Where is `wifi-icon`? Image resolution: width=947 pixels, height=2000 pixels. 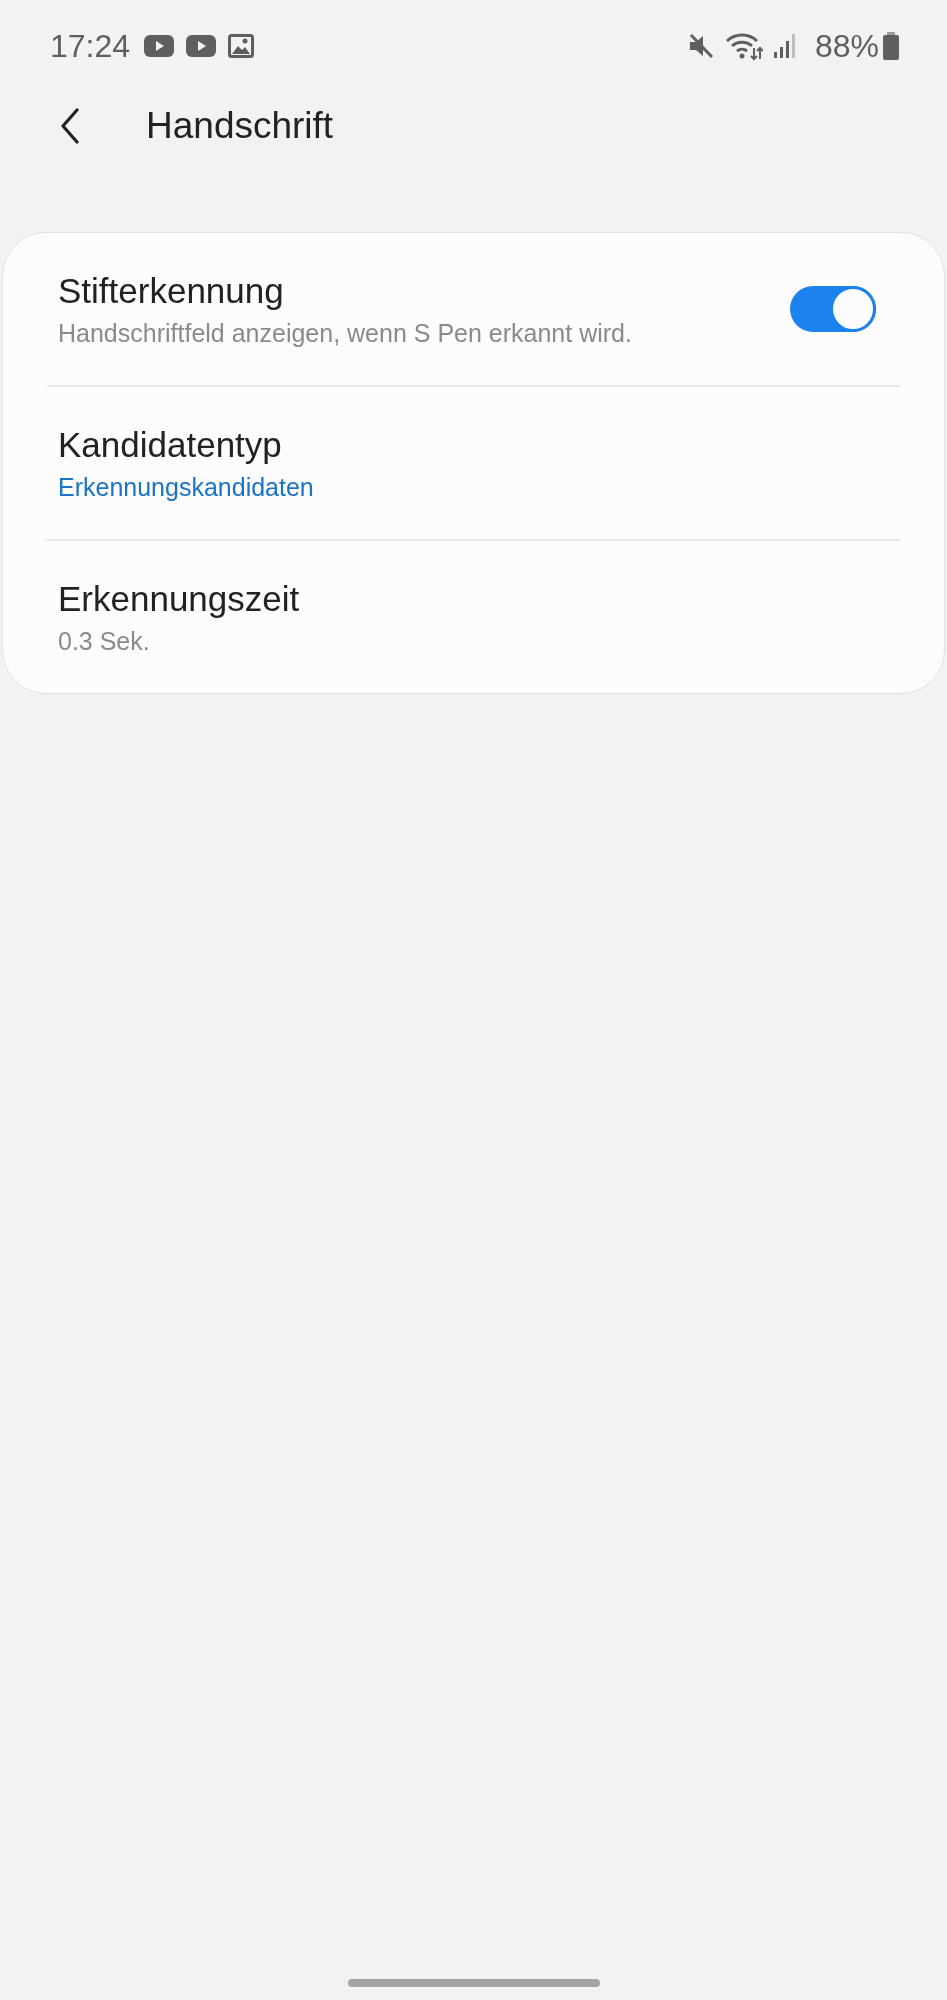
wifi-icon is located at coordinates (743, 46).